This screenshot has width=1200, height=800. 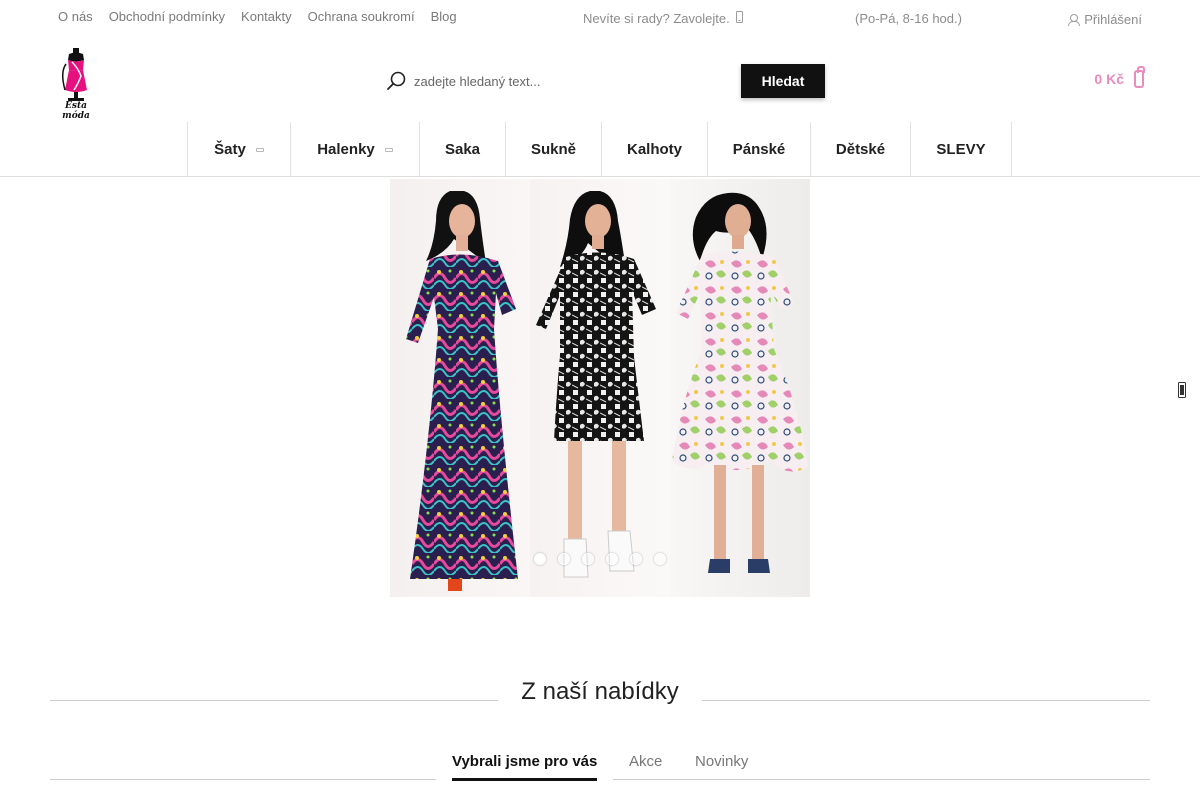 What do you see at coordinates (574, 81) in the screenshot?
I see `search-input` at bounding box center [574, 81].